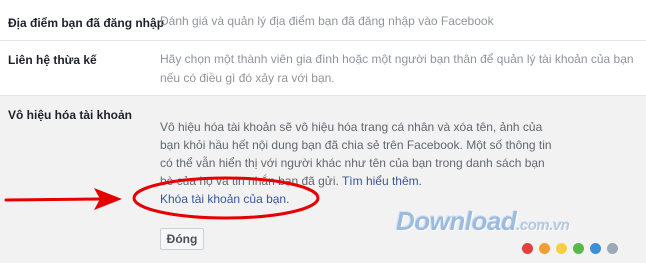  What do you see at coordinates (382, 181) in the screenshot?
I see `learn-more-link: Tìm hiểu thêm.` at bounding box center [382, 181].